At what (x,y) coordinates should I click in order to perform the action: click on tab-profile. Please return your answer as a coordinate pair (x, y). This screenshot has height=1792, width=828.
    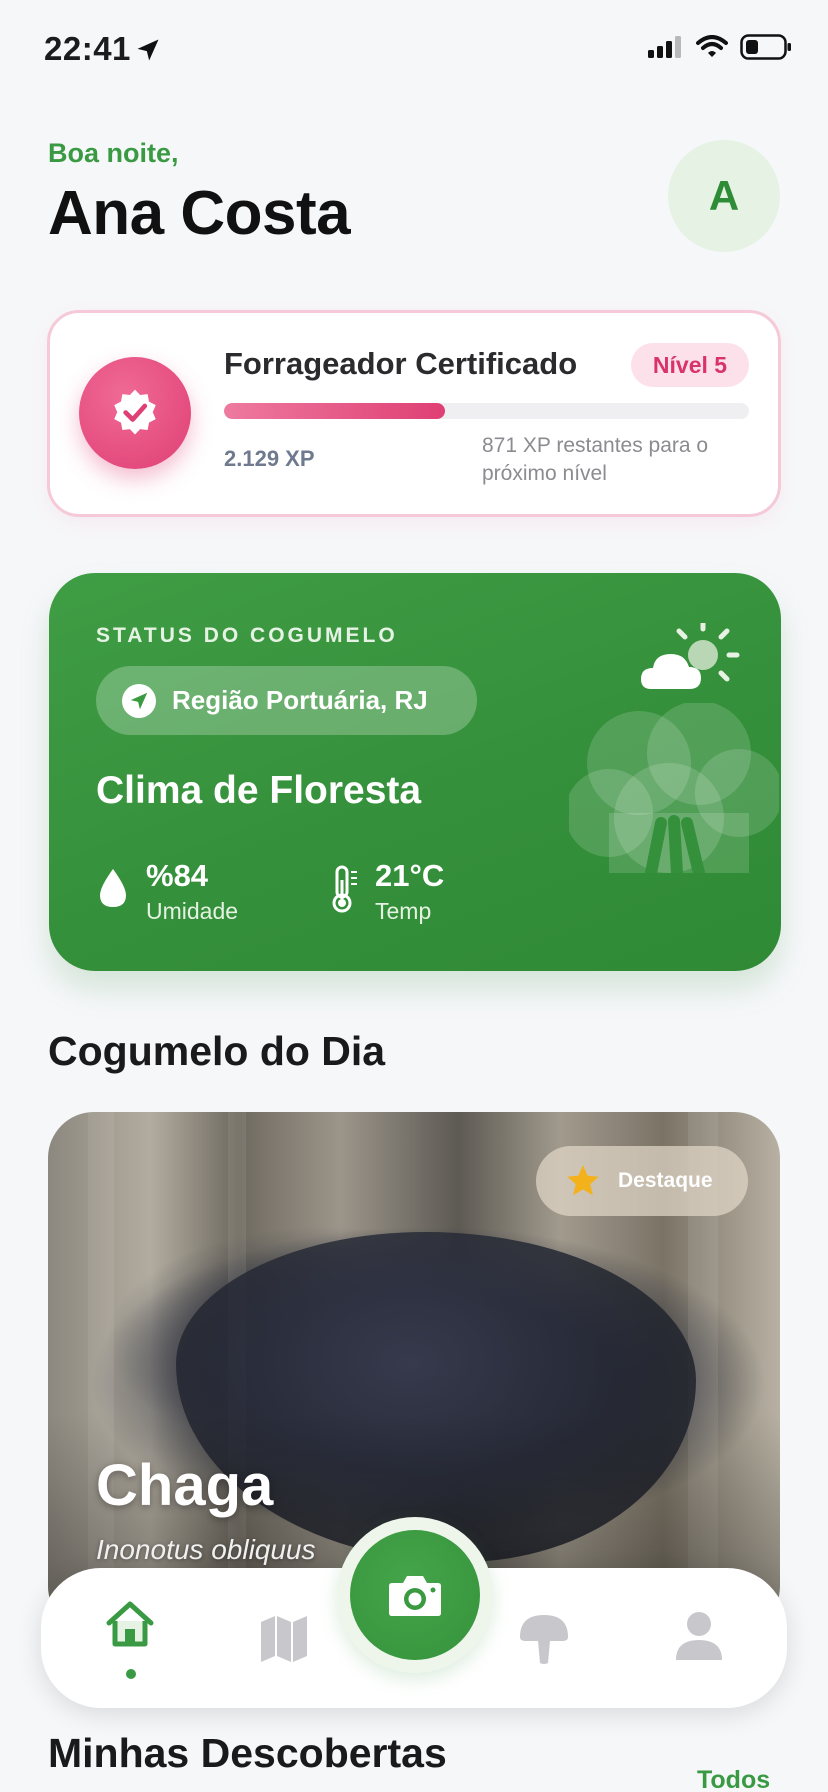
    Looking at the image, I should click on (699, 1636).